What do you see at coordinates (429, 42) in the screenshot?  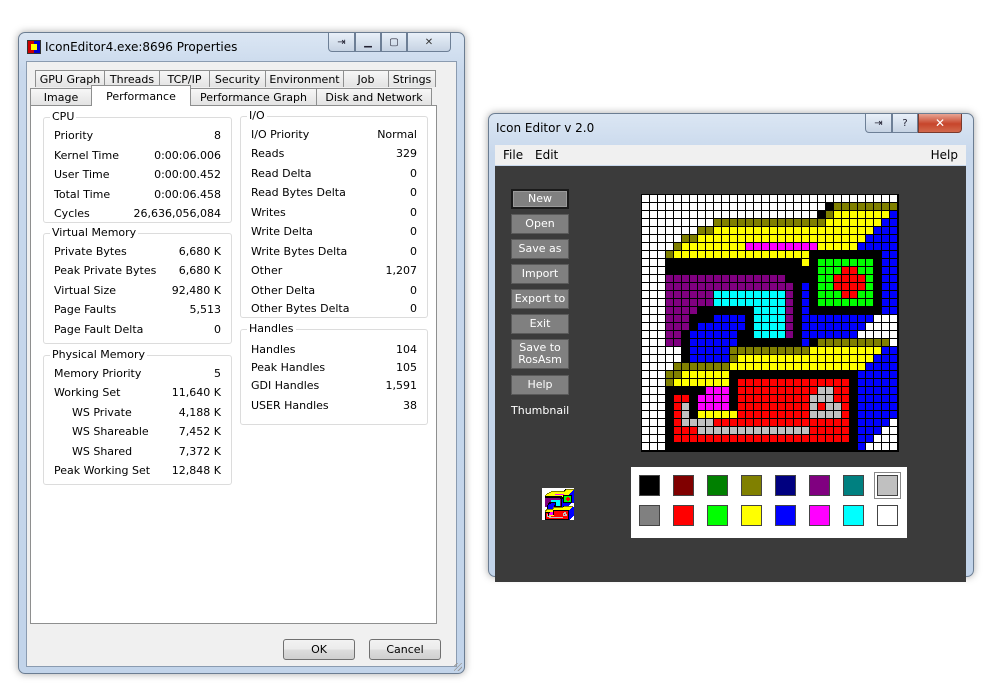 I see `close-button: ✕` at bounding box center [429, 42].